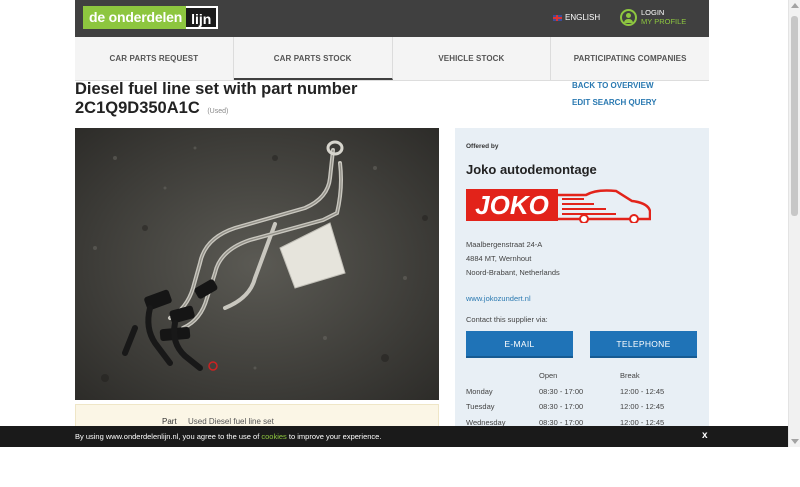  What do you see at coordinates (512, 205) in the screenshot?
I see `joko-logo-text: JOKO` at bounding box center [512, 205].